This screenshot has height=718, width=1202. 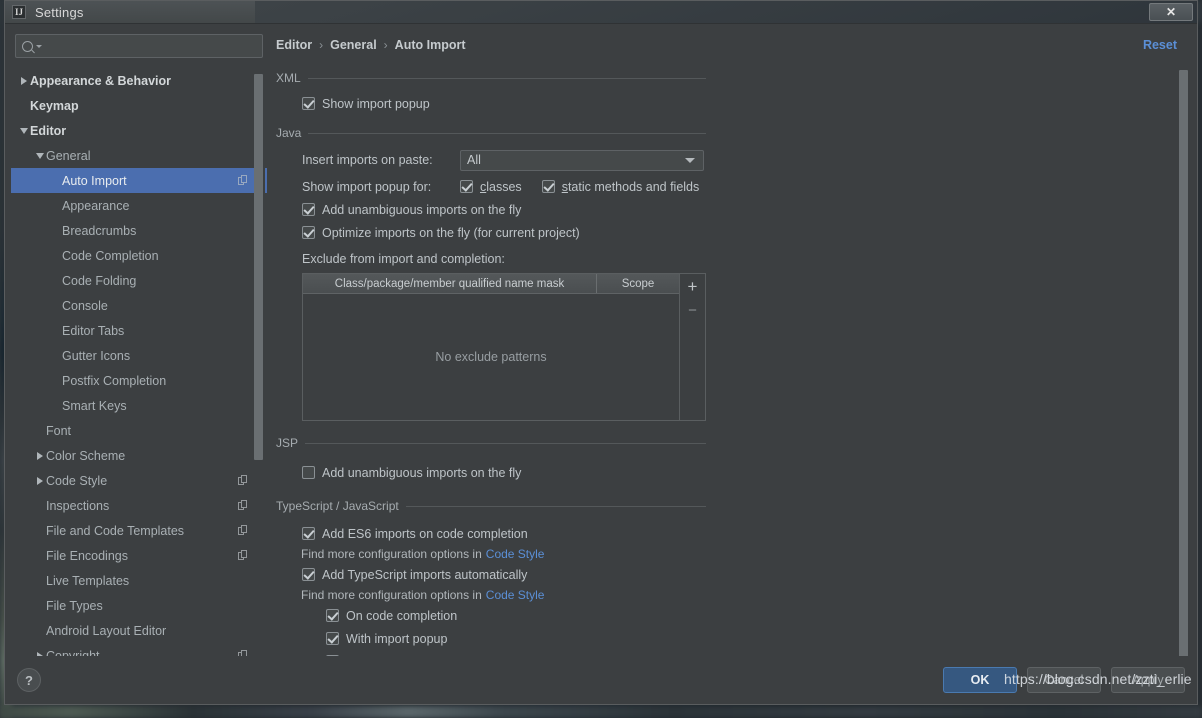 What do you see at coordinates (139, 230) in the screenshot?
I see `sidebar-item-breadcrumbs: Breadcrumbs` at bounding box center [139, 230].